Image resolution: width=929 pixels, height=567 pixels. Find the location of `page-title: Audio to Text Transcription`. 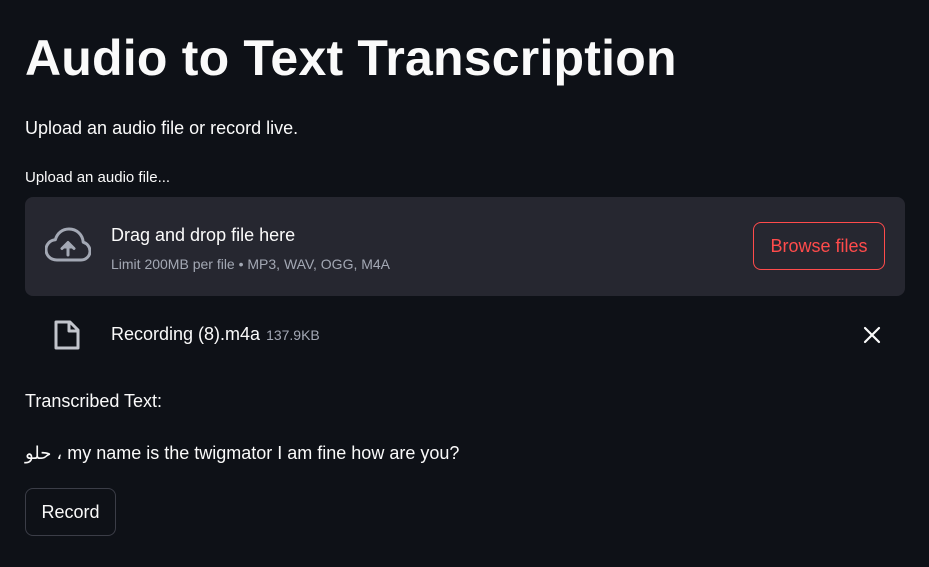

page-title: Audio to Text Transcription is located at coordinates (351, 58).